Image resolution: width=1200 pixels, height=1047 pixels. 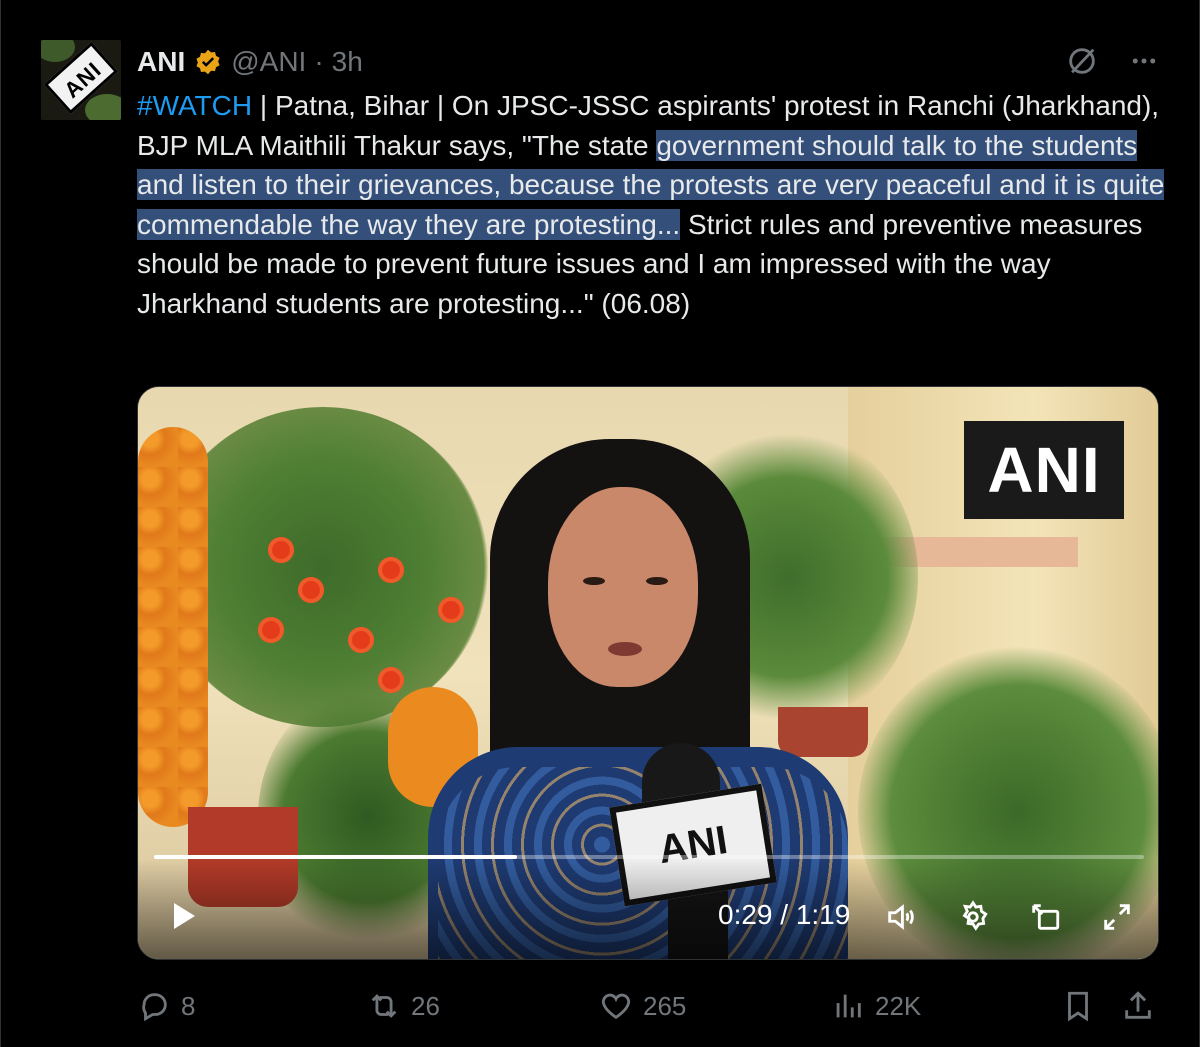 I want to click on progress-bar, so click(x=649, y=857).